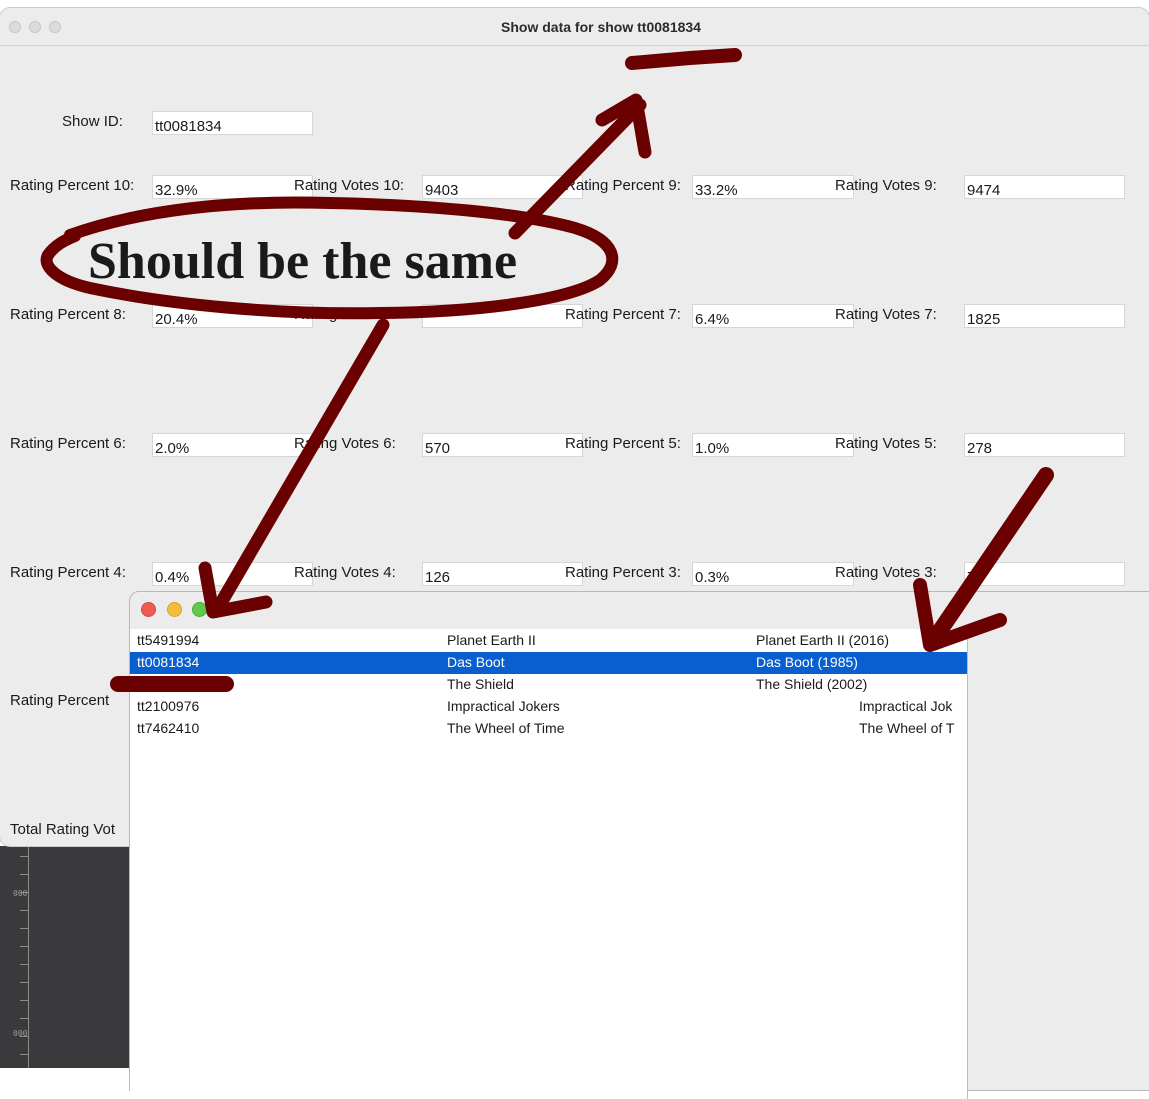  I want to click on list-window-titlebar, so click(639, 610).